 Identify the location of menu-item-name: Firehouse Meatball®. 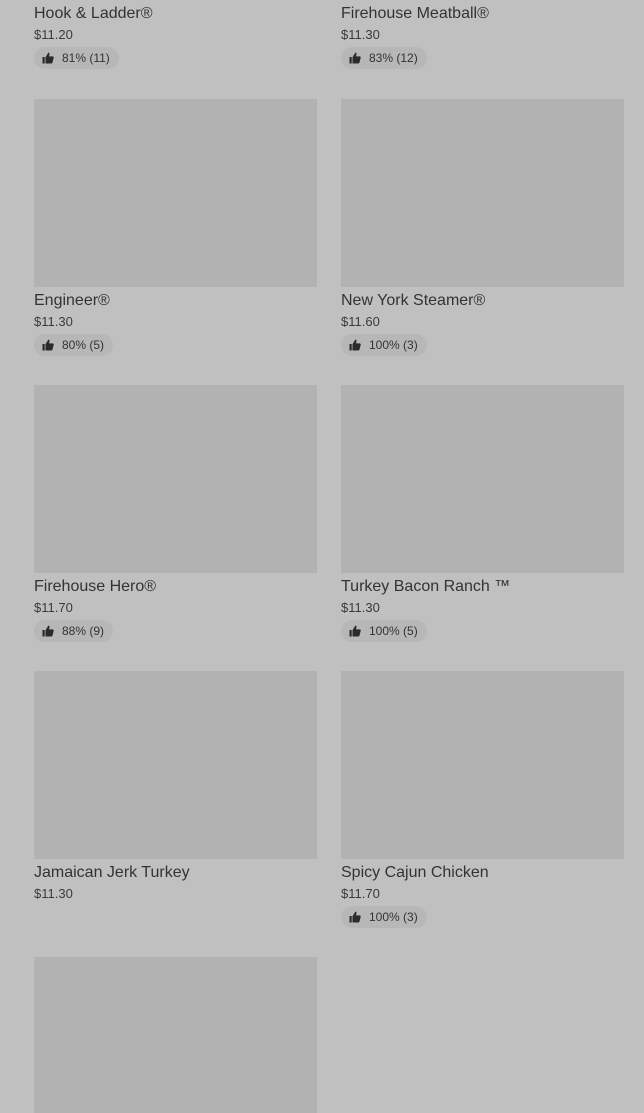
(482, 14).